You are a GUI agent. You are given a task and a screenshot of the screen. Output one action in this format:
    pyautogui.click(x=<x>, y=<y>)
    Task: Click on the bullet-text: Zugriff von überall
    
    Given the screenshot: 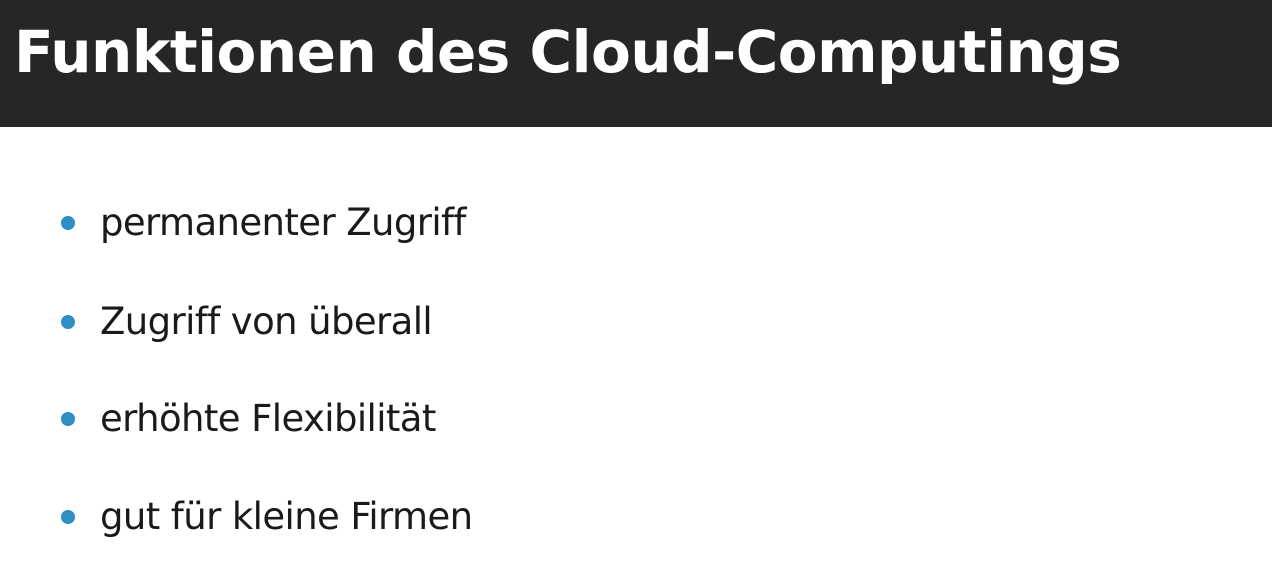 What is the action you would take?
    pyautogui.click(x=266, y=321)
    